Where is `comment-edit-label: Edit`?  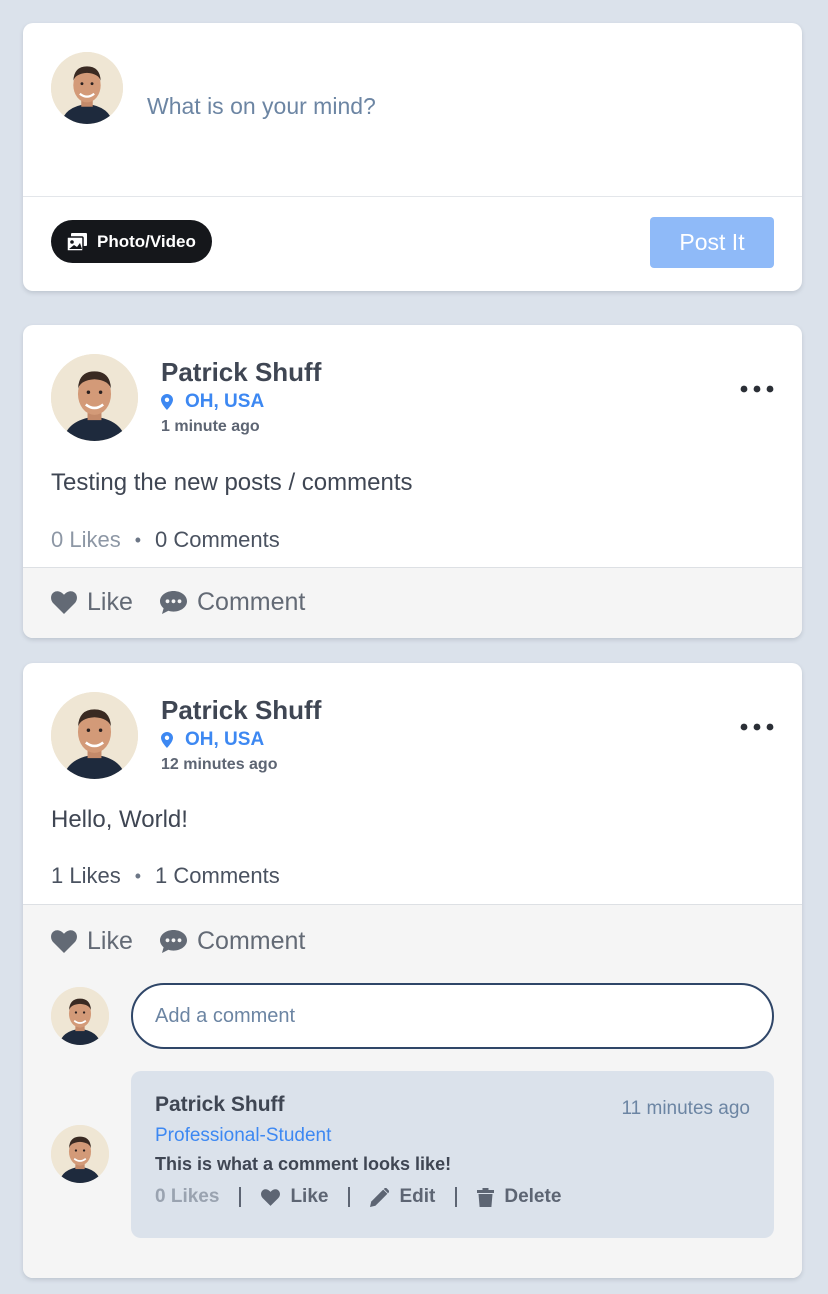
comment-edit-label: Edit is located at coordinates (417, 1196).